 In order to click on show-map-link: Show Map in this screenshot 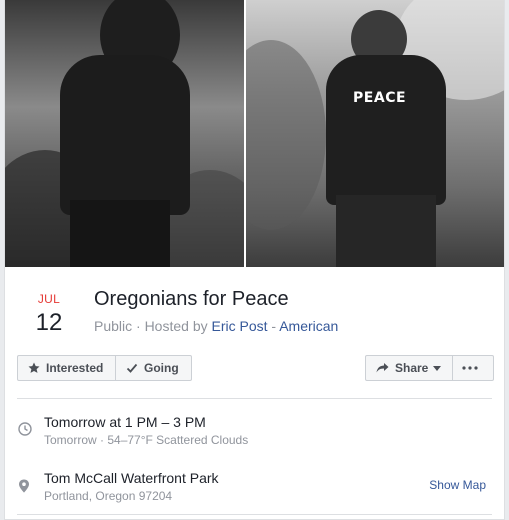, I will do `click(457, 485)`.